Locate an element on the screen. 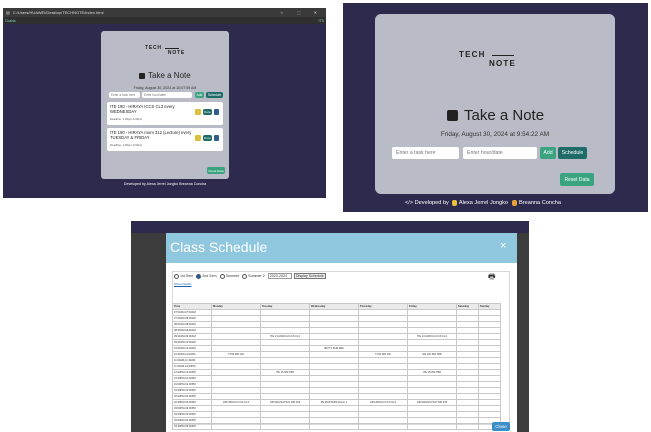 The image size is (651, 432). developer-1: Alexa Jerrel Jongko is located at coordinates (483, 203).